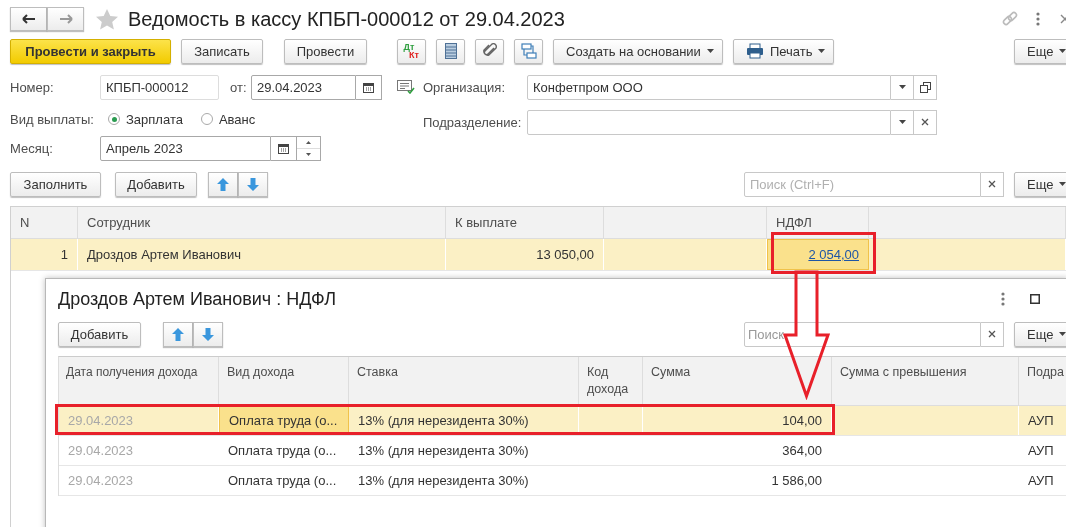 The width and height of the screenshot is (1066, 527). What do you see at coordinates (90, 51) in the screenshot?
I see `post-and-close-button: Провести и закрыть` at bounding box center [90, 51].